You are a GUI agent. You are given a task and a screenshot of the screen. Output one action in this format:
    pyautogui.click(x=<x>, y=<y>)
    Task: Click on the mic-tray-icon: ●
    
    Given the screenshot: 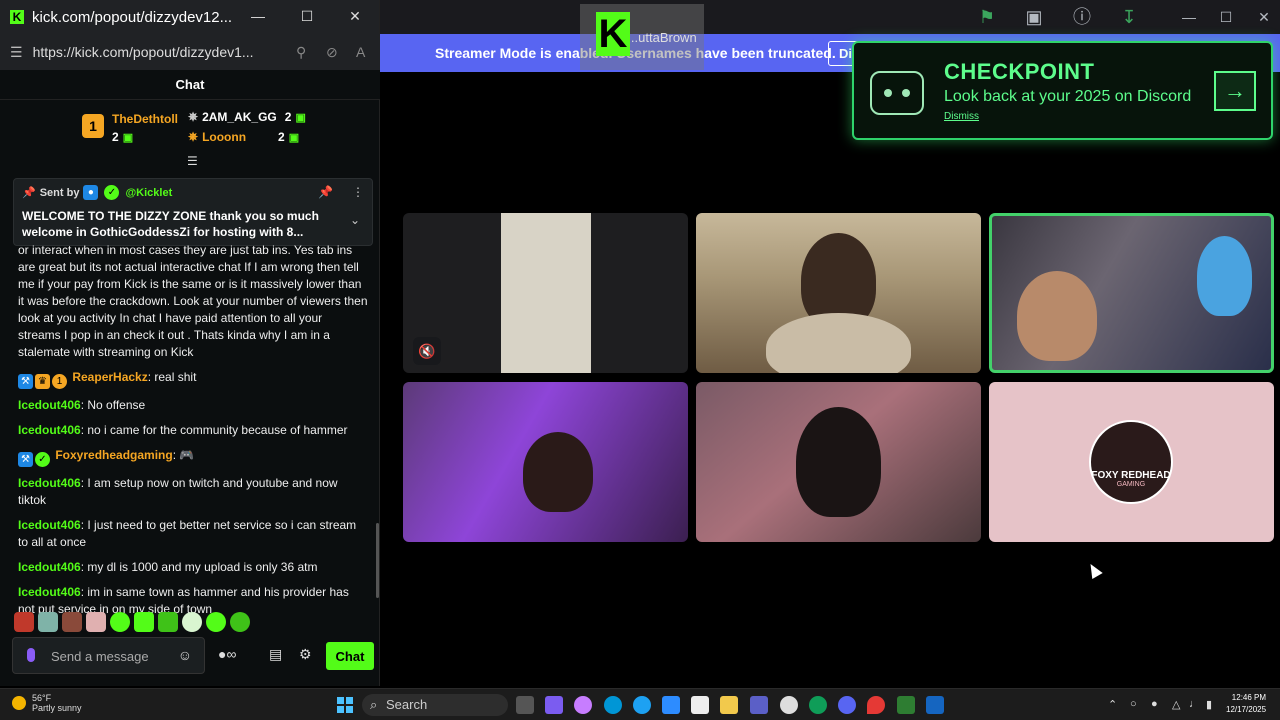 What is the action you would take?
    pyautogui.click(x=1154, y=704)
    